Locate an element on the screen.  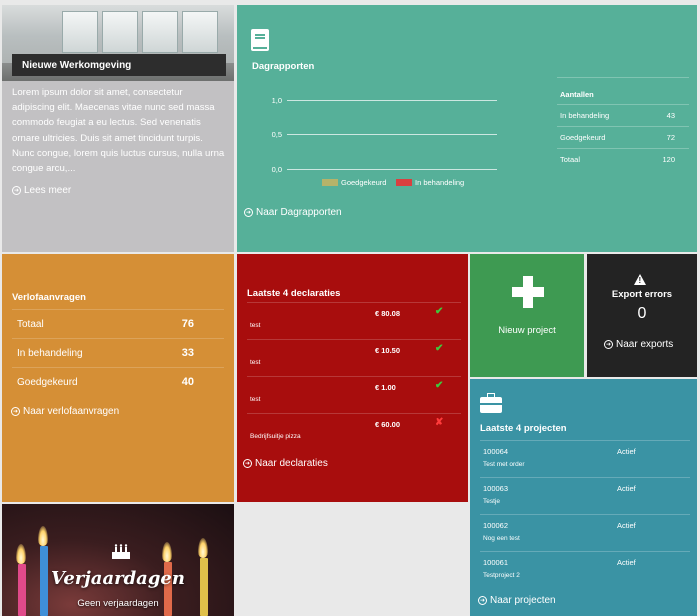
project-item: 100061 Actief Testproject 2 is located at coordinates (585, 569).